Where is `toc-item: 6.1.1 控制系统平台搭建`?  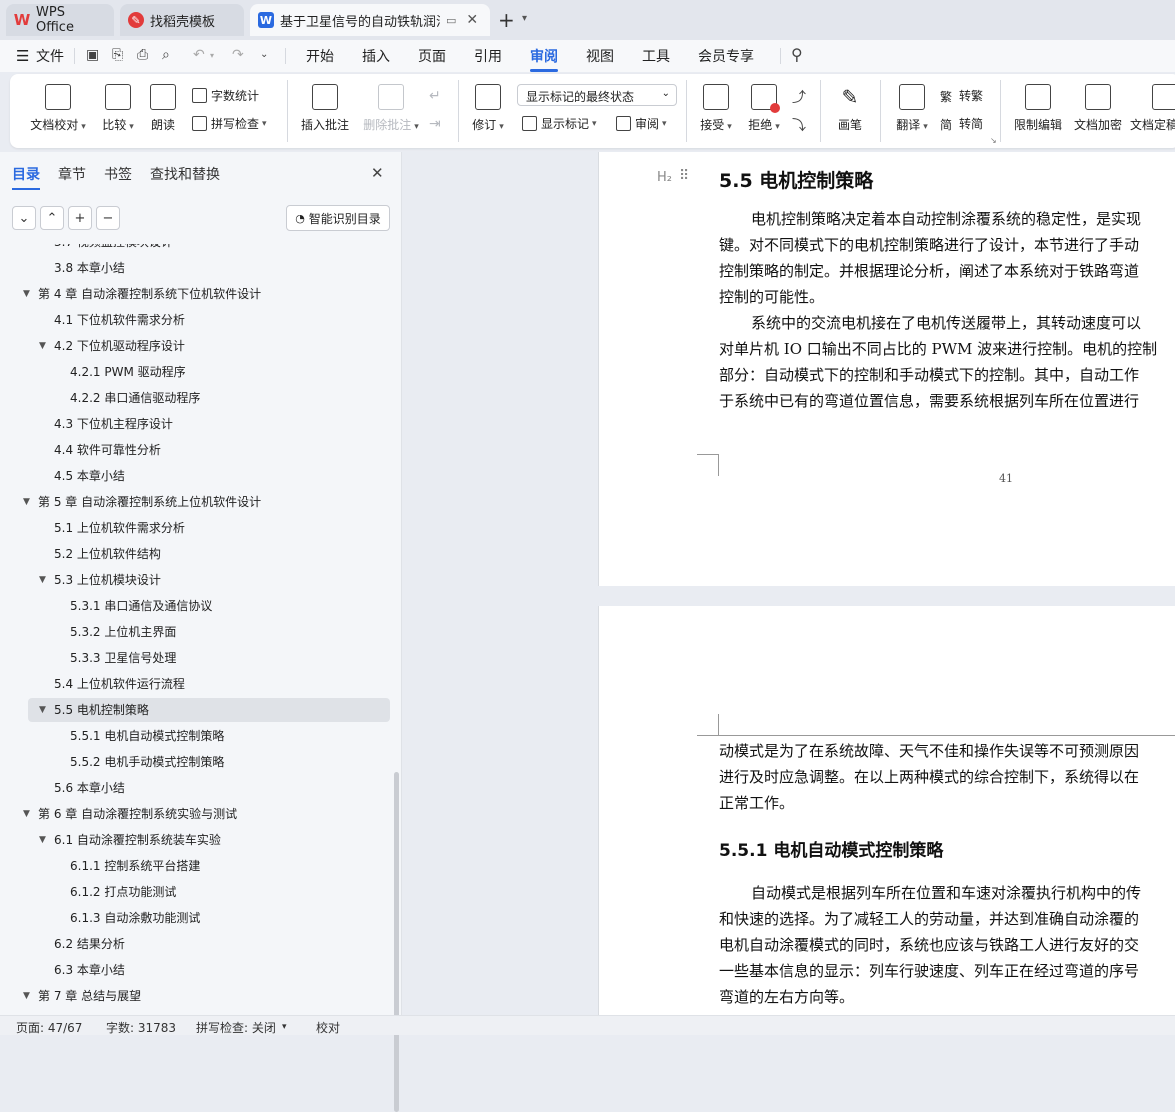 toc-item: 6.1.1 控制系统平台搭建 is located at coordinates (135, 866).